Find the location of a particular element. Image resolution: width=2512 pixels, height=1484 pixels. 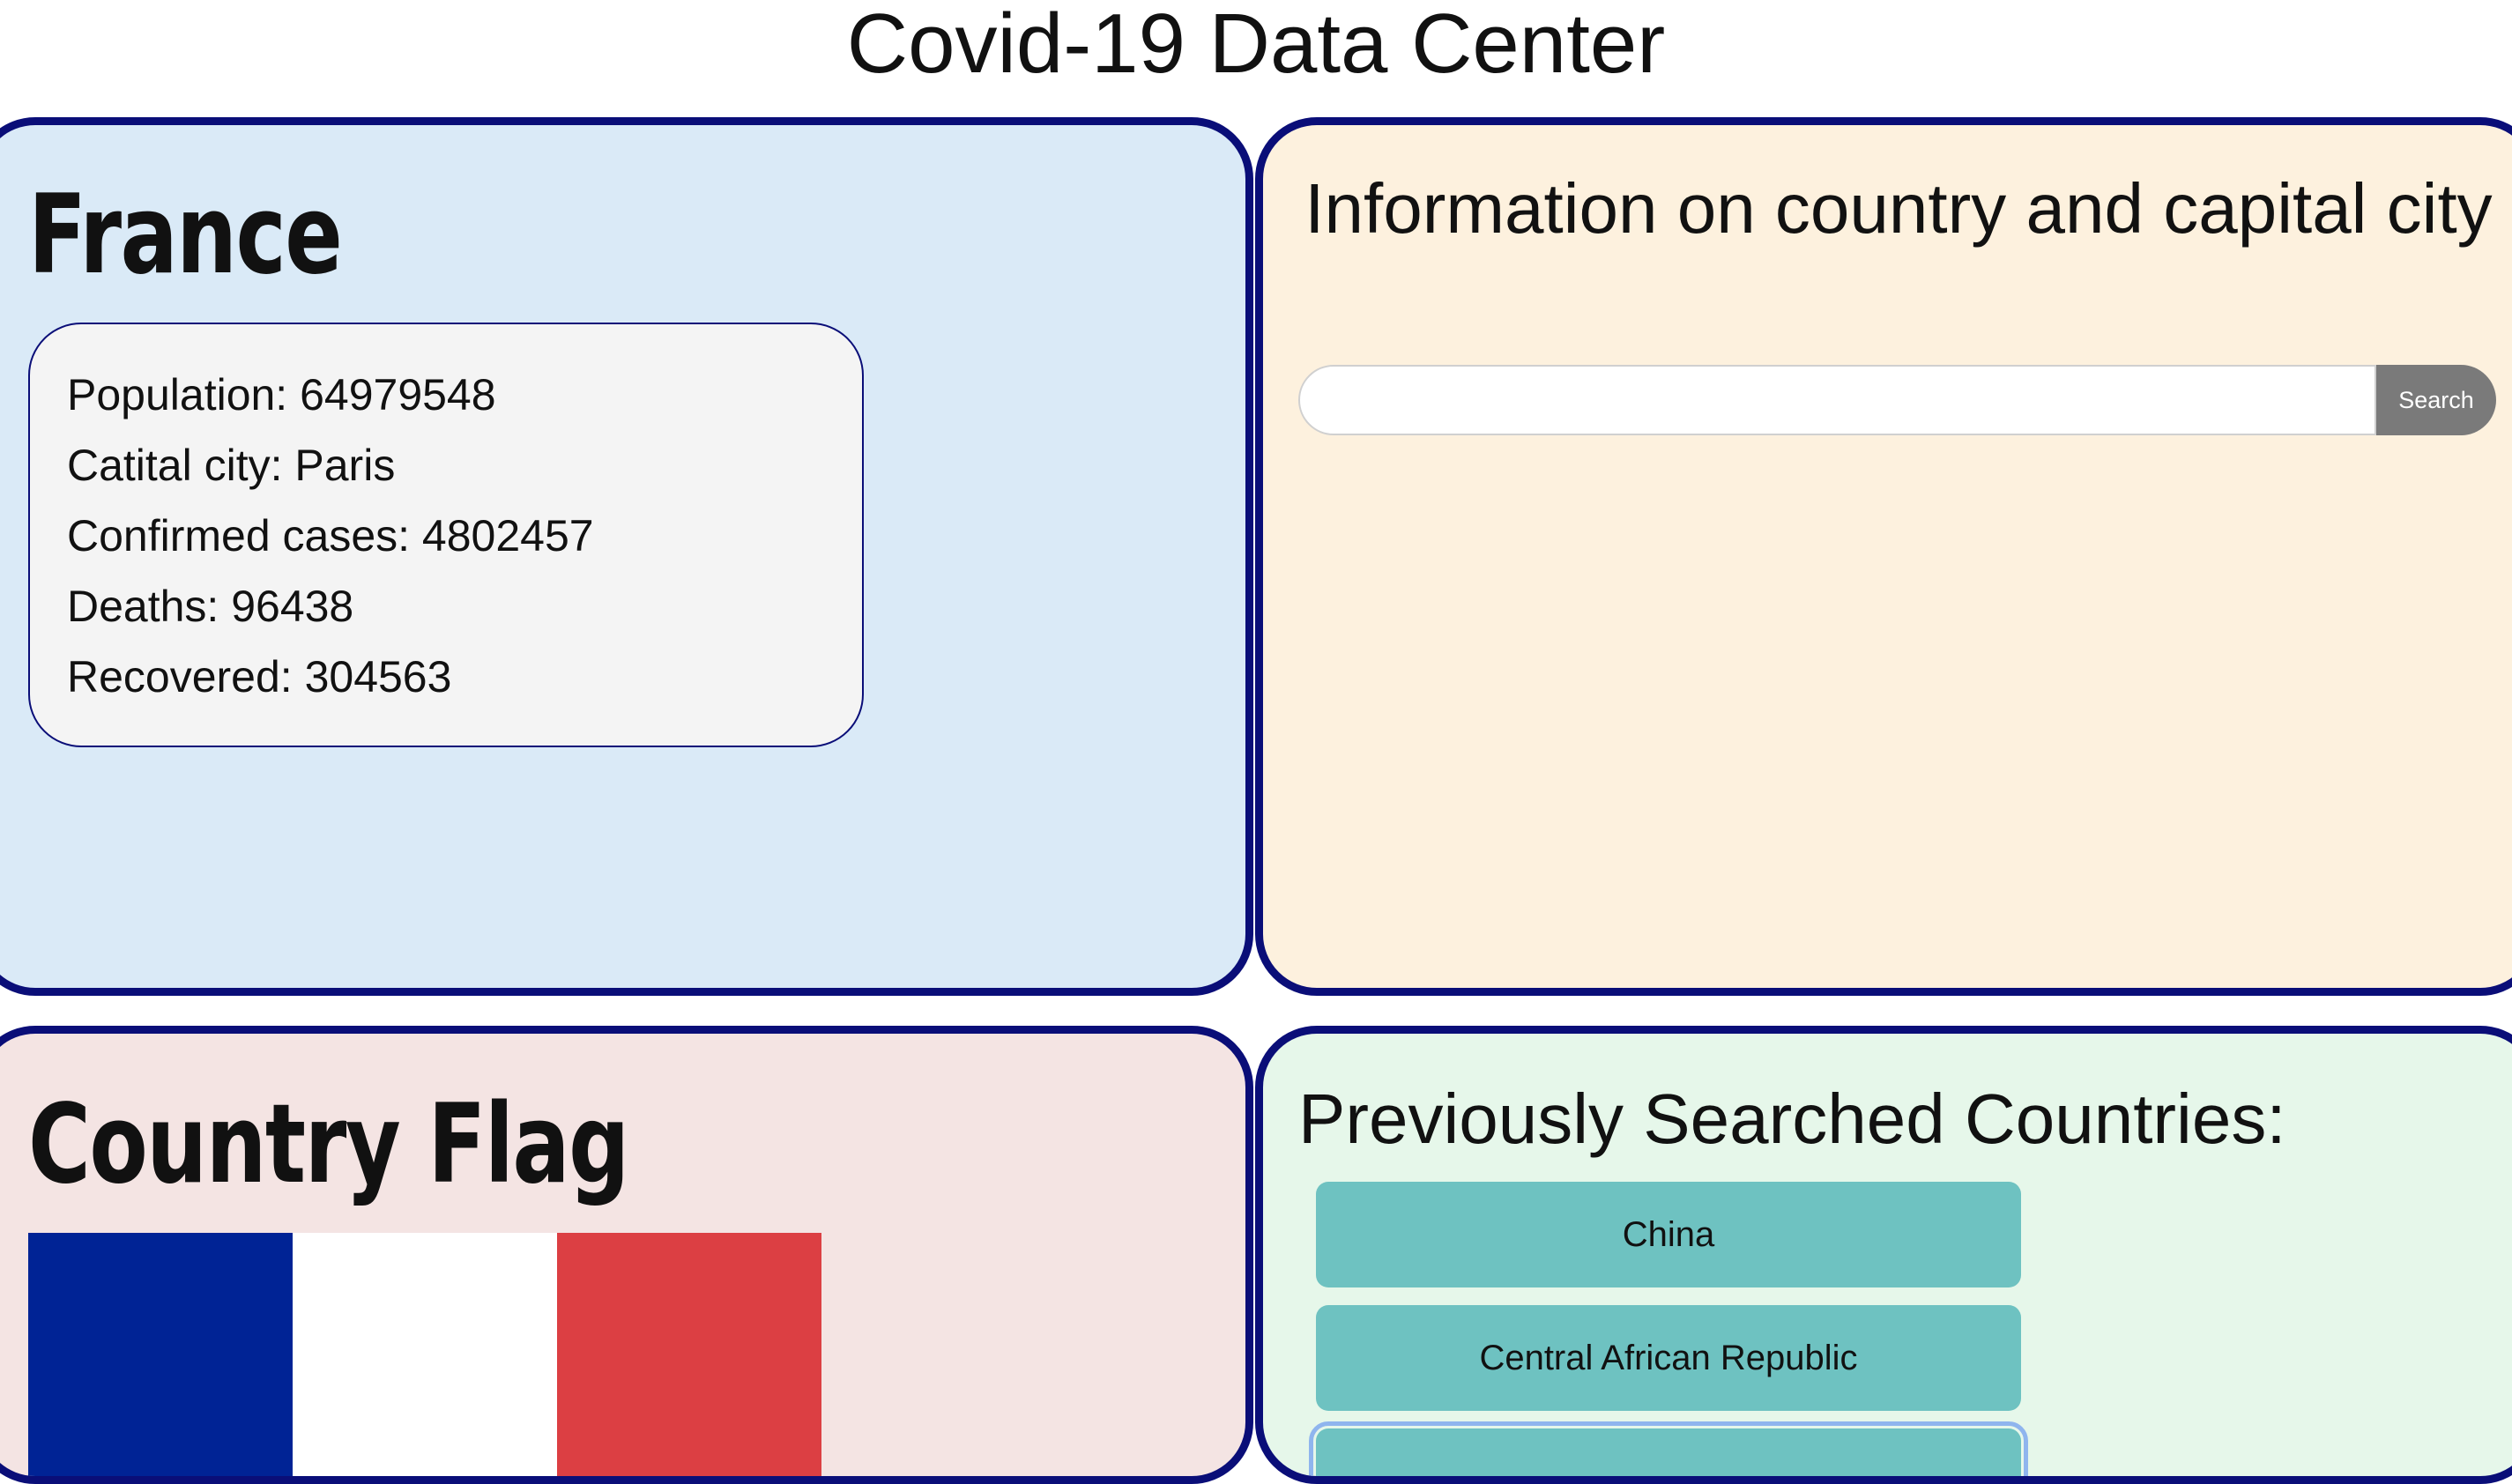

country-flag-image is located at coordinates (425, 1354).